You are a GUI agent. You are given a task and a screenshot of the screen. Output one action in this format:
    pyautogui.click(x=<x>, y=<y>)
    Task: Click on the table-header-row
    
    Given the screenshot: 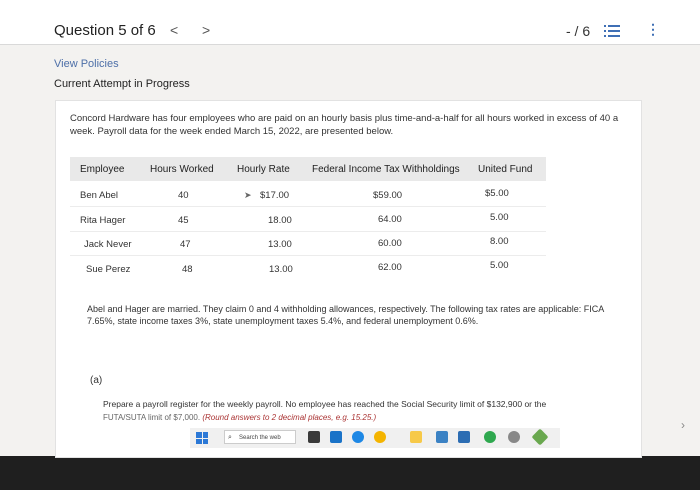 What is the action you would take?
    pyautogui.click(x=308, y=169)
    